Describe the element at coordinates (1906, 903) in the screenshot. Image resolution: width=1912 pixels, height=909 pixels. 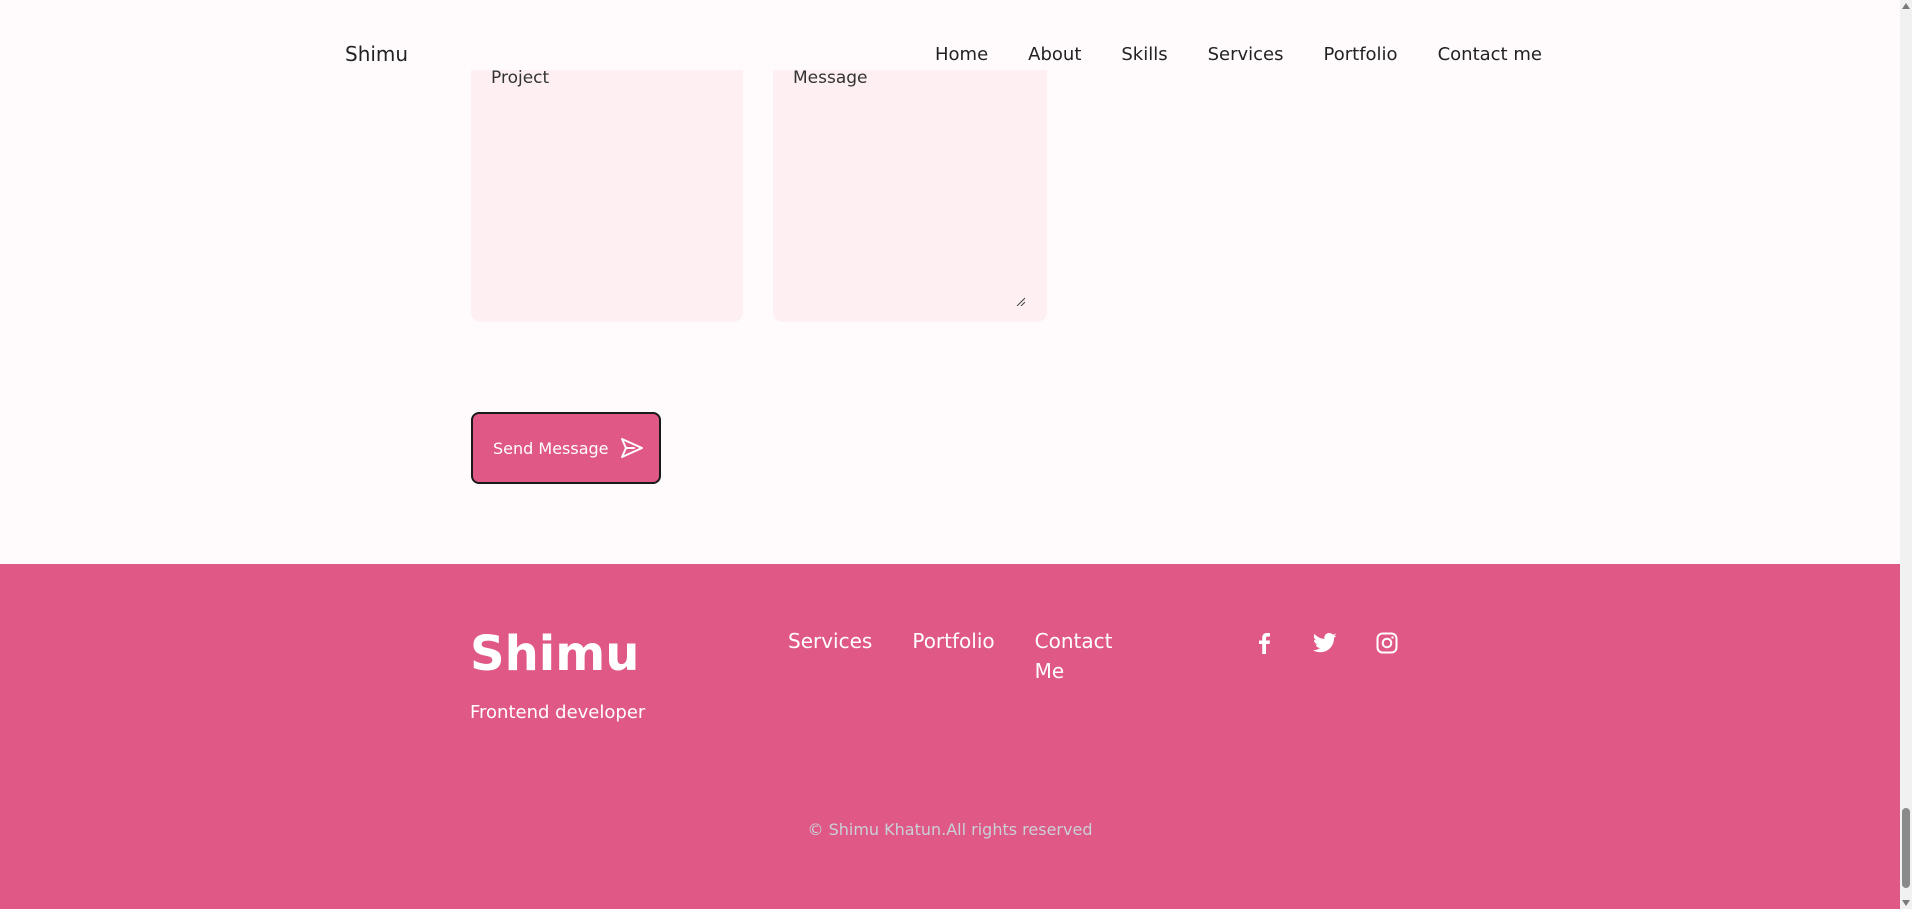
I see `scroll-down-arrow-icon` at that location.